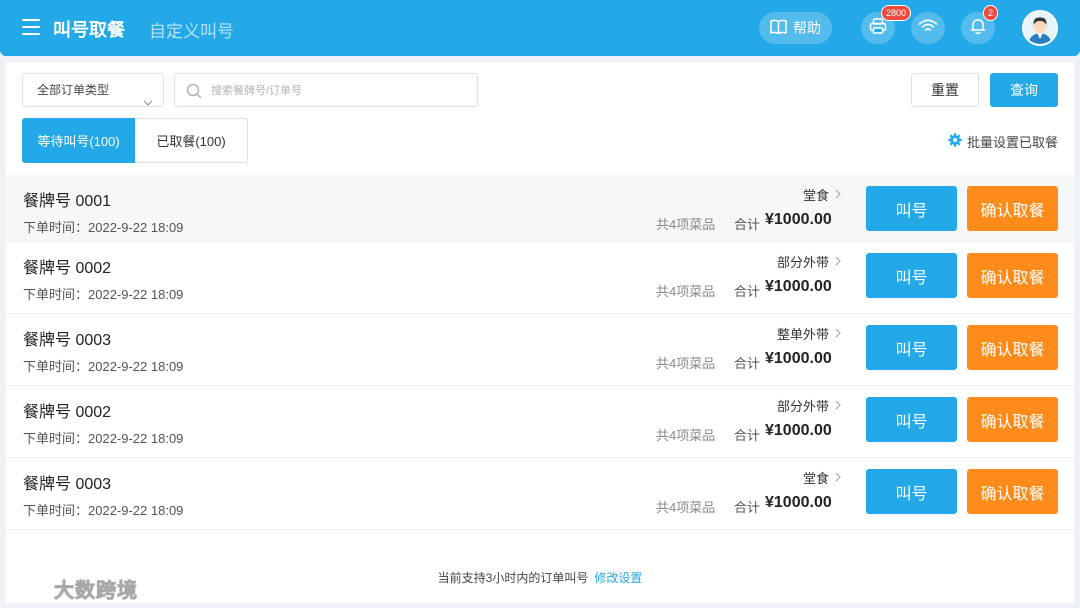 The image size is (1080, 608). What do you see at coordinates (96, 590) in the screenshot?
I see `watermark-text: 大数跨境` at bounding box center [96, 590].